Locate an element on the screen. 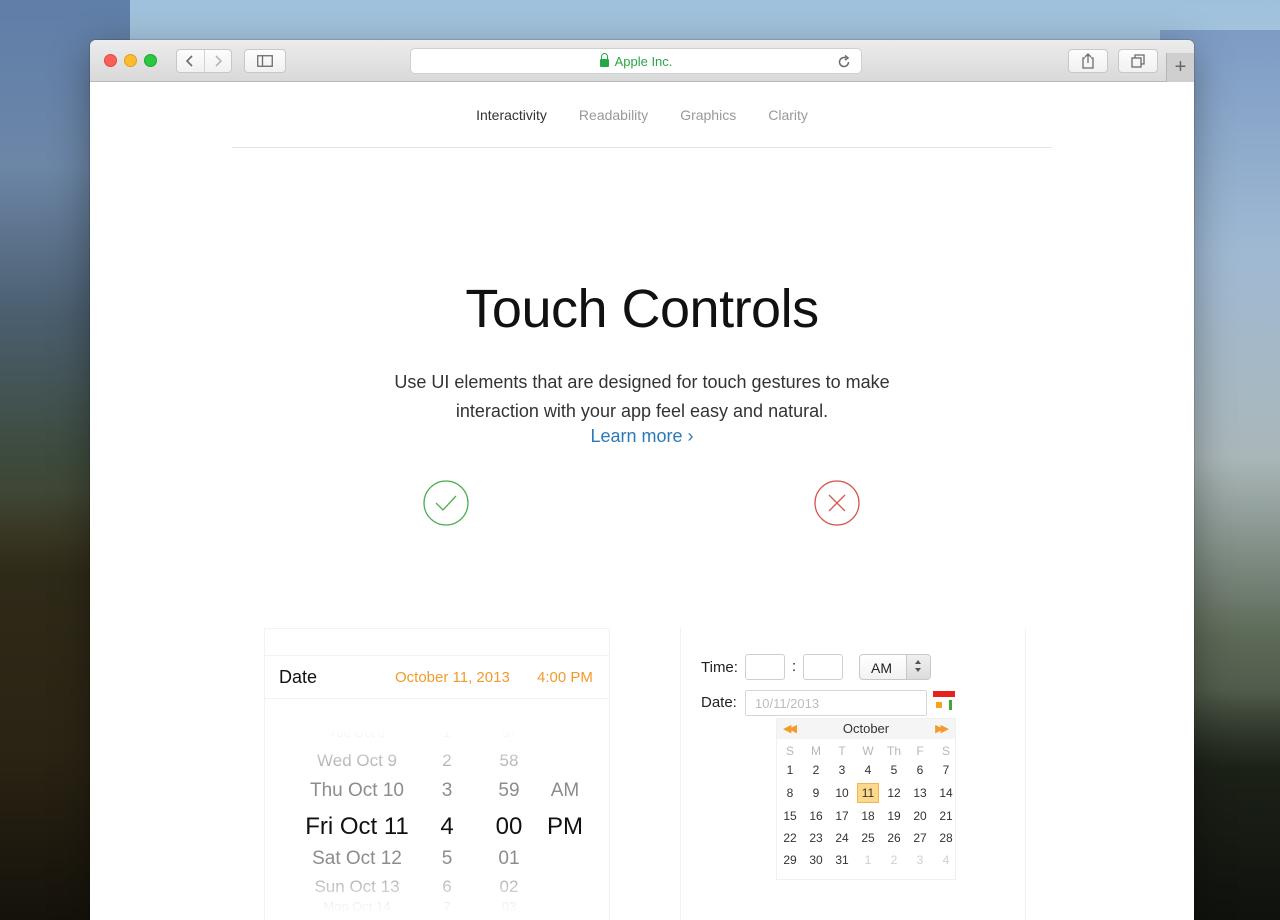  calendar-day: 15 is located at coordinates (790, 816).